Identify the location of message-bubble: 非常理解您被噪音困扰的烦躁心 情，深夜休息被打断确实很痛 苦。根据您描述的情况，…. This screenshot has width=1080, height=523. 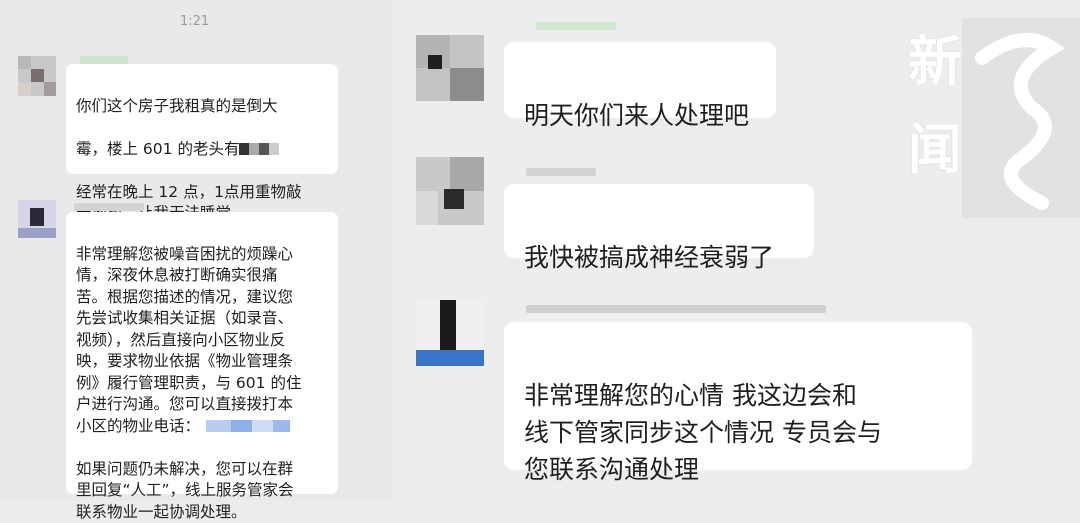
(202, 366).